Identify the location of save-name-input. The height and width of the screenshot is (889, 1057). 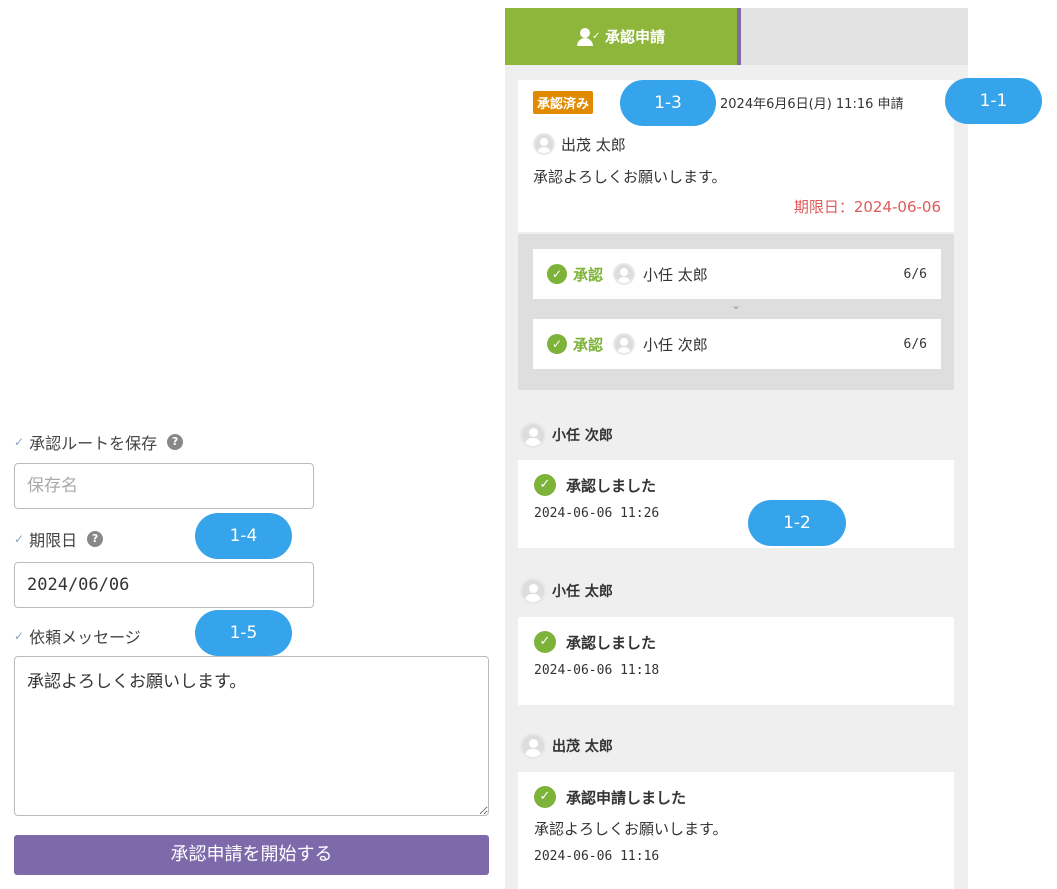
(164, 486).